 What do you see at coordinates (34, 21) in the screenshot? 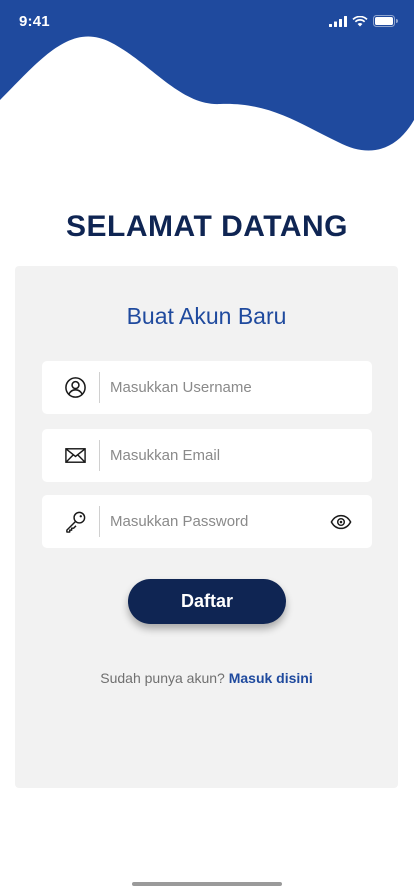
I see `status-time: 9:41` at bounding box center [34, 21].